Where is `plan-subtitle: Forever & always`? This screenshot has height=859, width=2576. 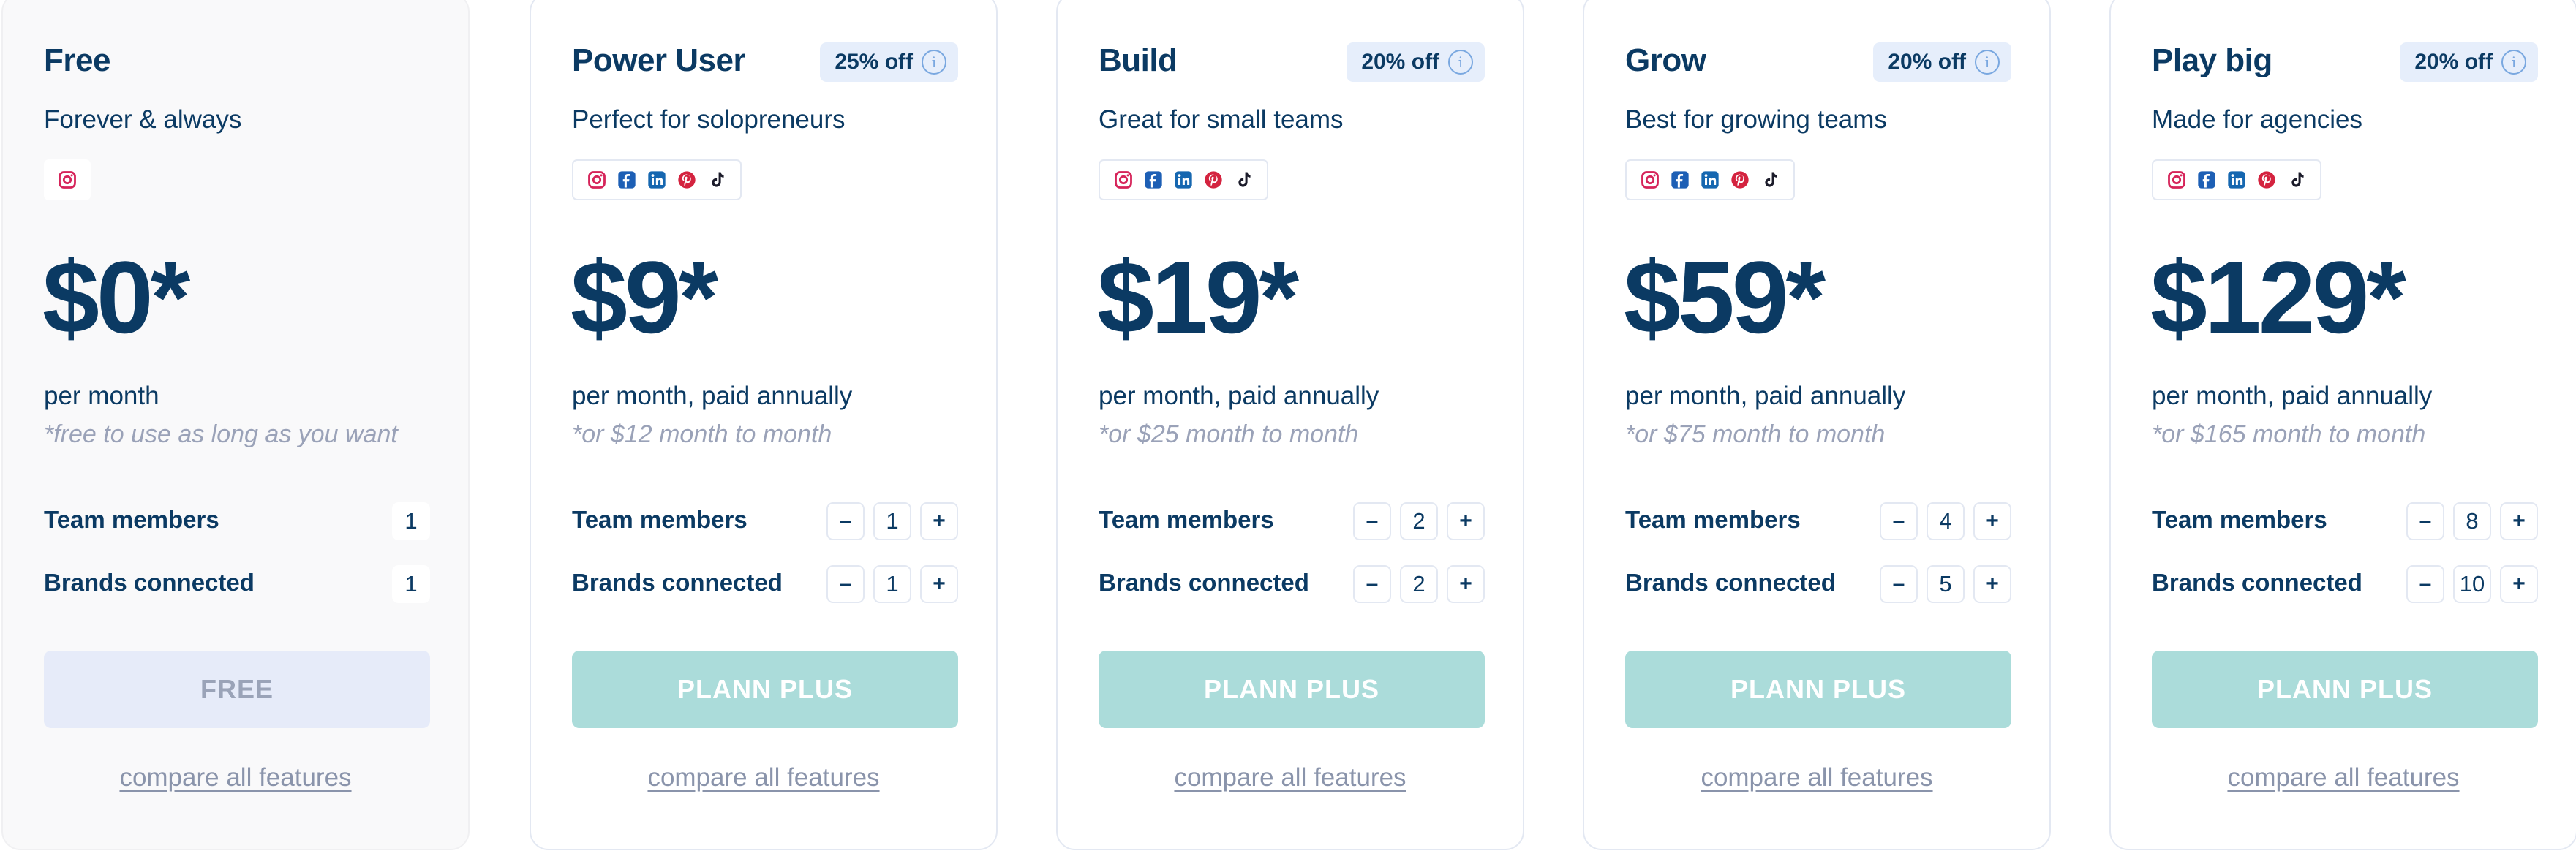
plan-subtitle: Forever & always is located at coordinates (143, 119).